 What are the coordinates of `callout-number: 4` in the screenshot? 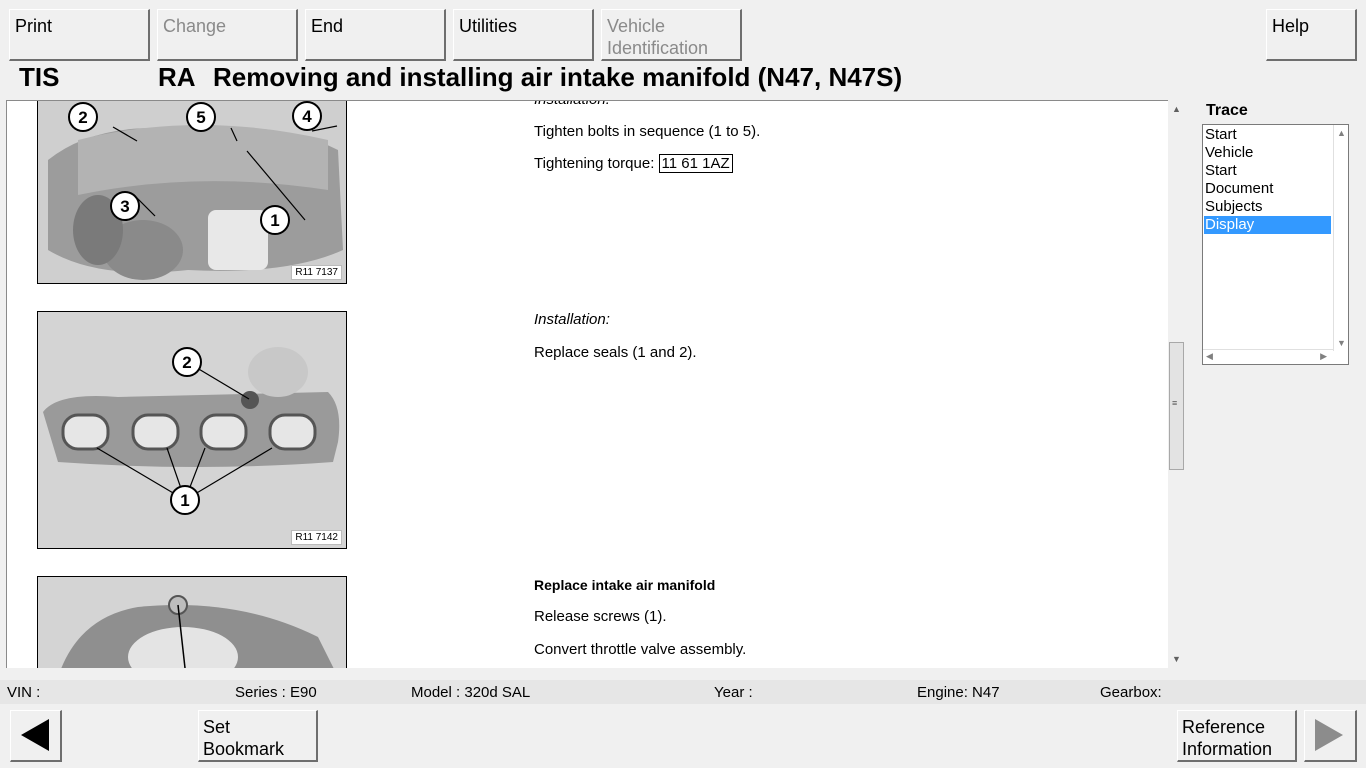 It's located at (307, 116).